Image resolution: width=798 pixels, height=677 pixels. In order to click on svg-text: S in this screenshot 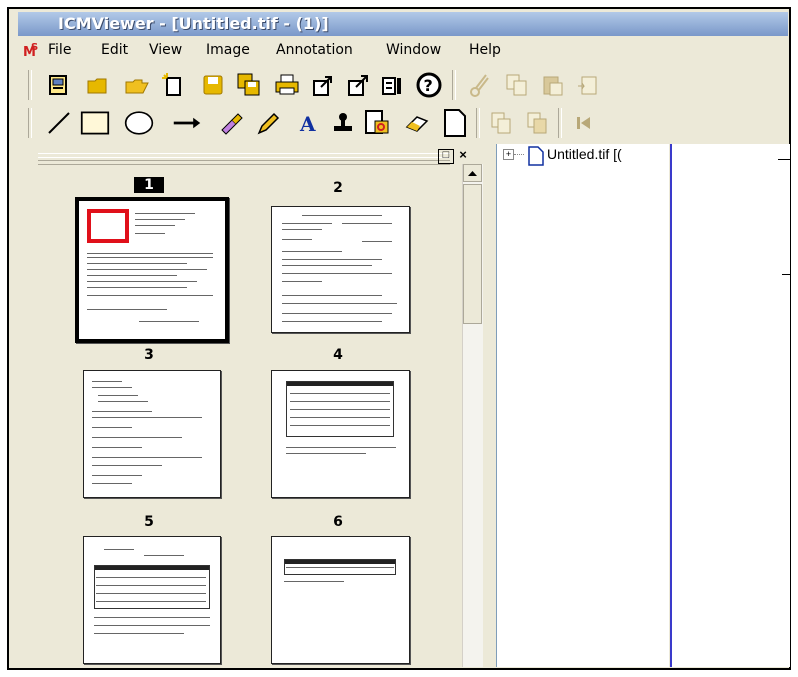, I will do `click(34, 47)`.